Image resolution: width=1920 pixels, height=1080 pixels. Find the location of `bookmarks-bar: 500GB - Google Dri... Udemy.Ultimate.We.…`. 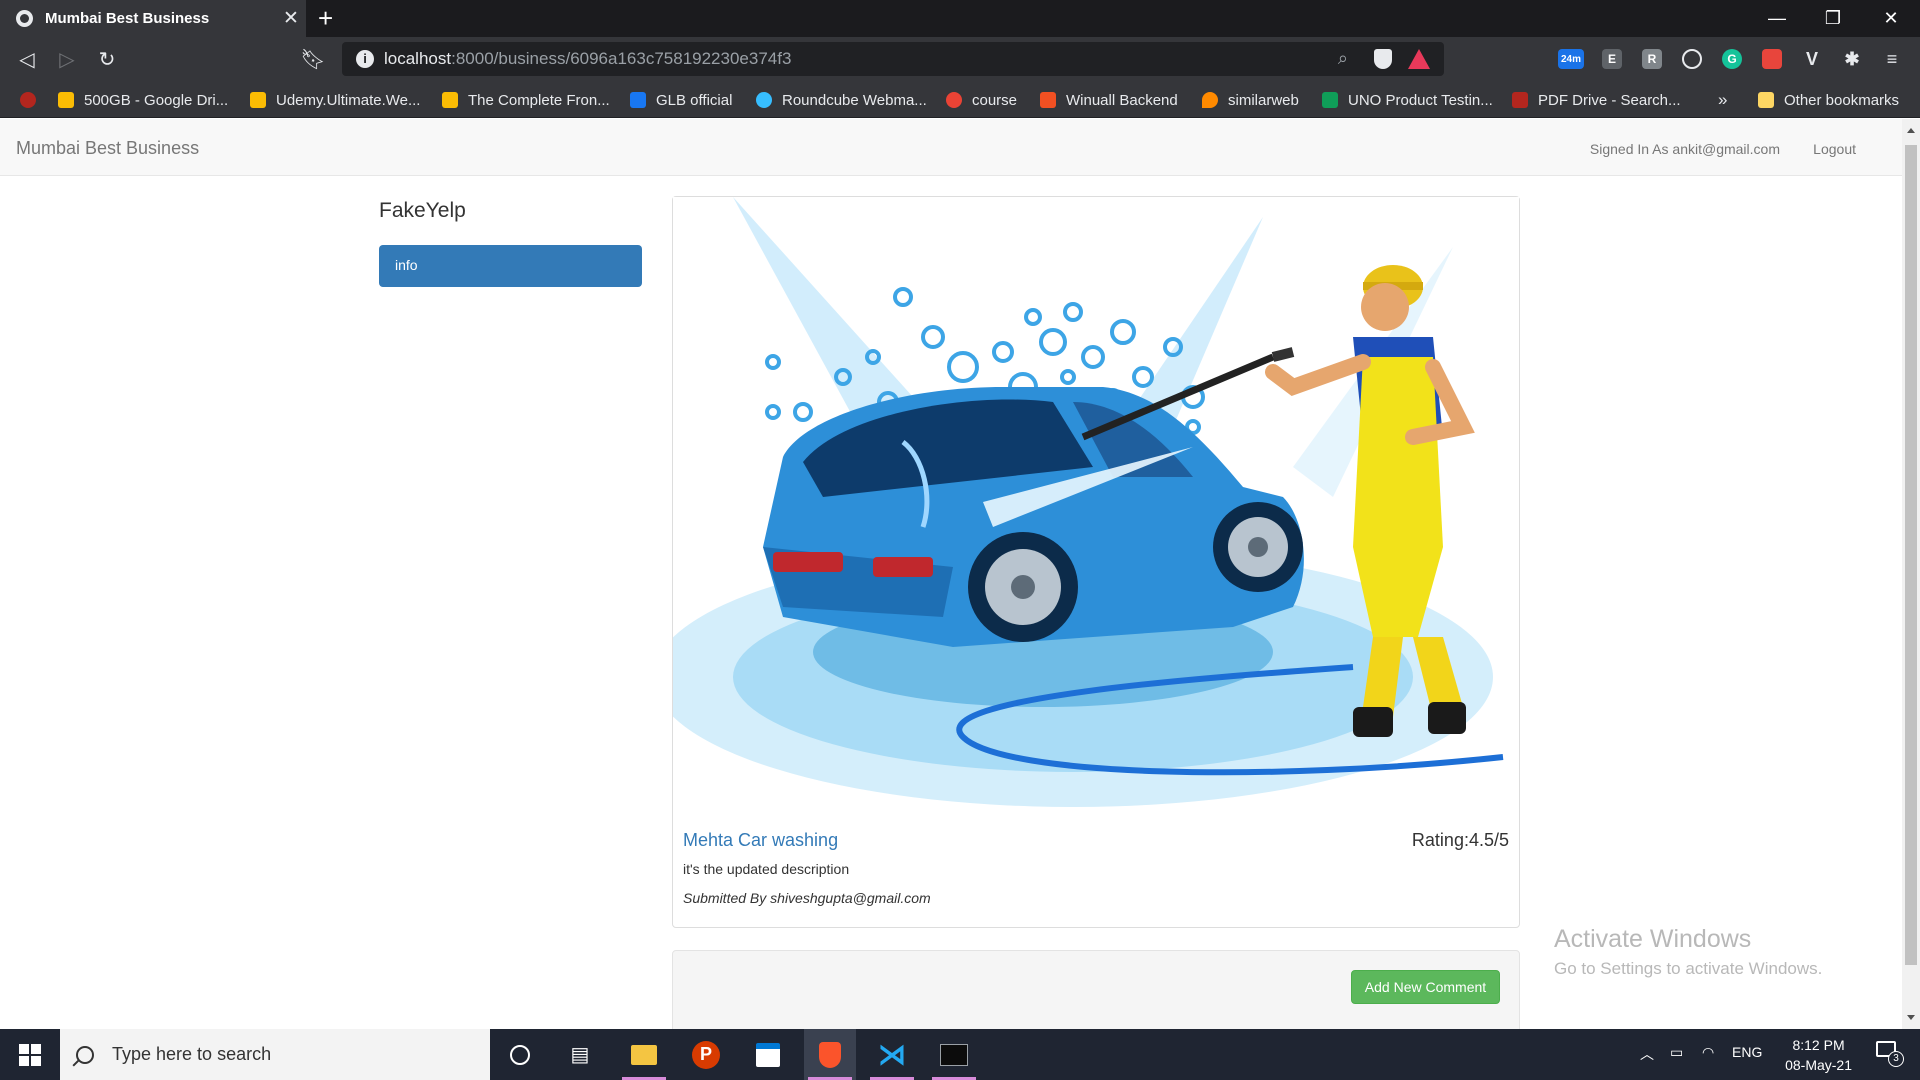

bookmarks-bar: 500GB - Google Dri... Udemy.Ultimate.We.… is located at coordinates (960, 99).